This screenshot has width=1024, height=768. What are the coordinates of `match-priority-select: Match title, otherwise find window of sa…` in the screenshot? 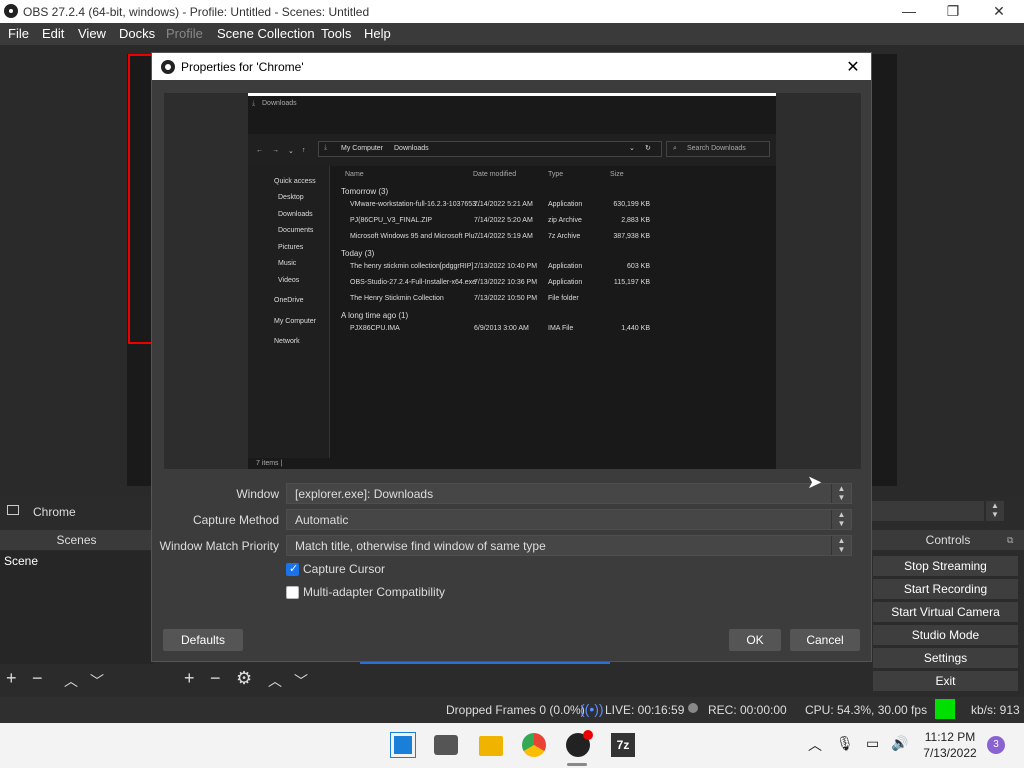 It's located at (569, 545).